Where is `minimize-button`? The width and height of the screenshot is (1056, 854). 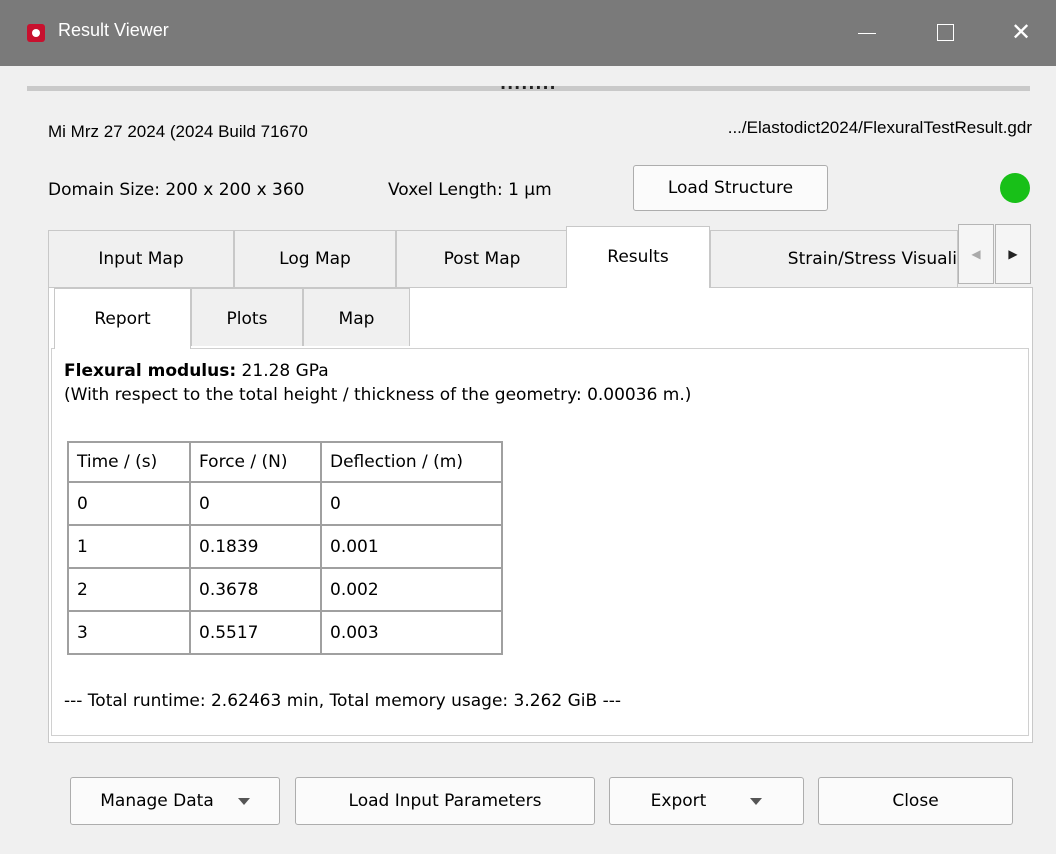 minimize-button is located at coordinates (867, 33).